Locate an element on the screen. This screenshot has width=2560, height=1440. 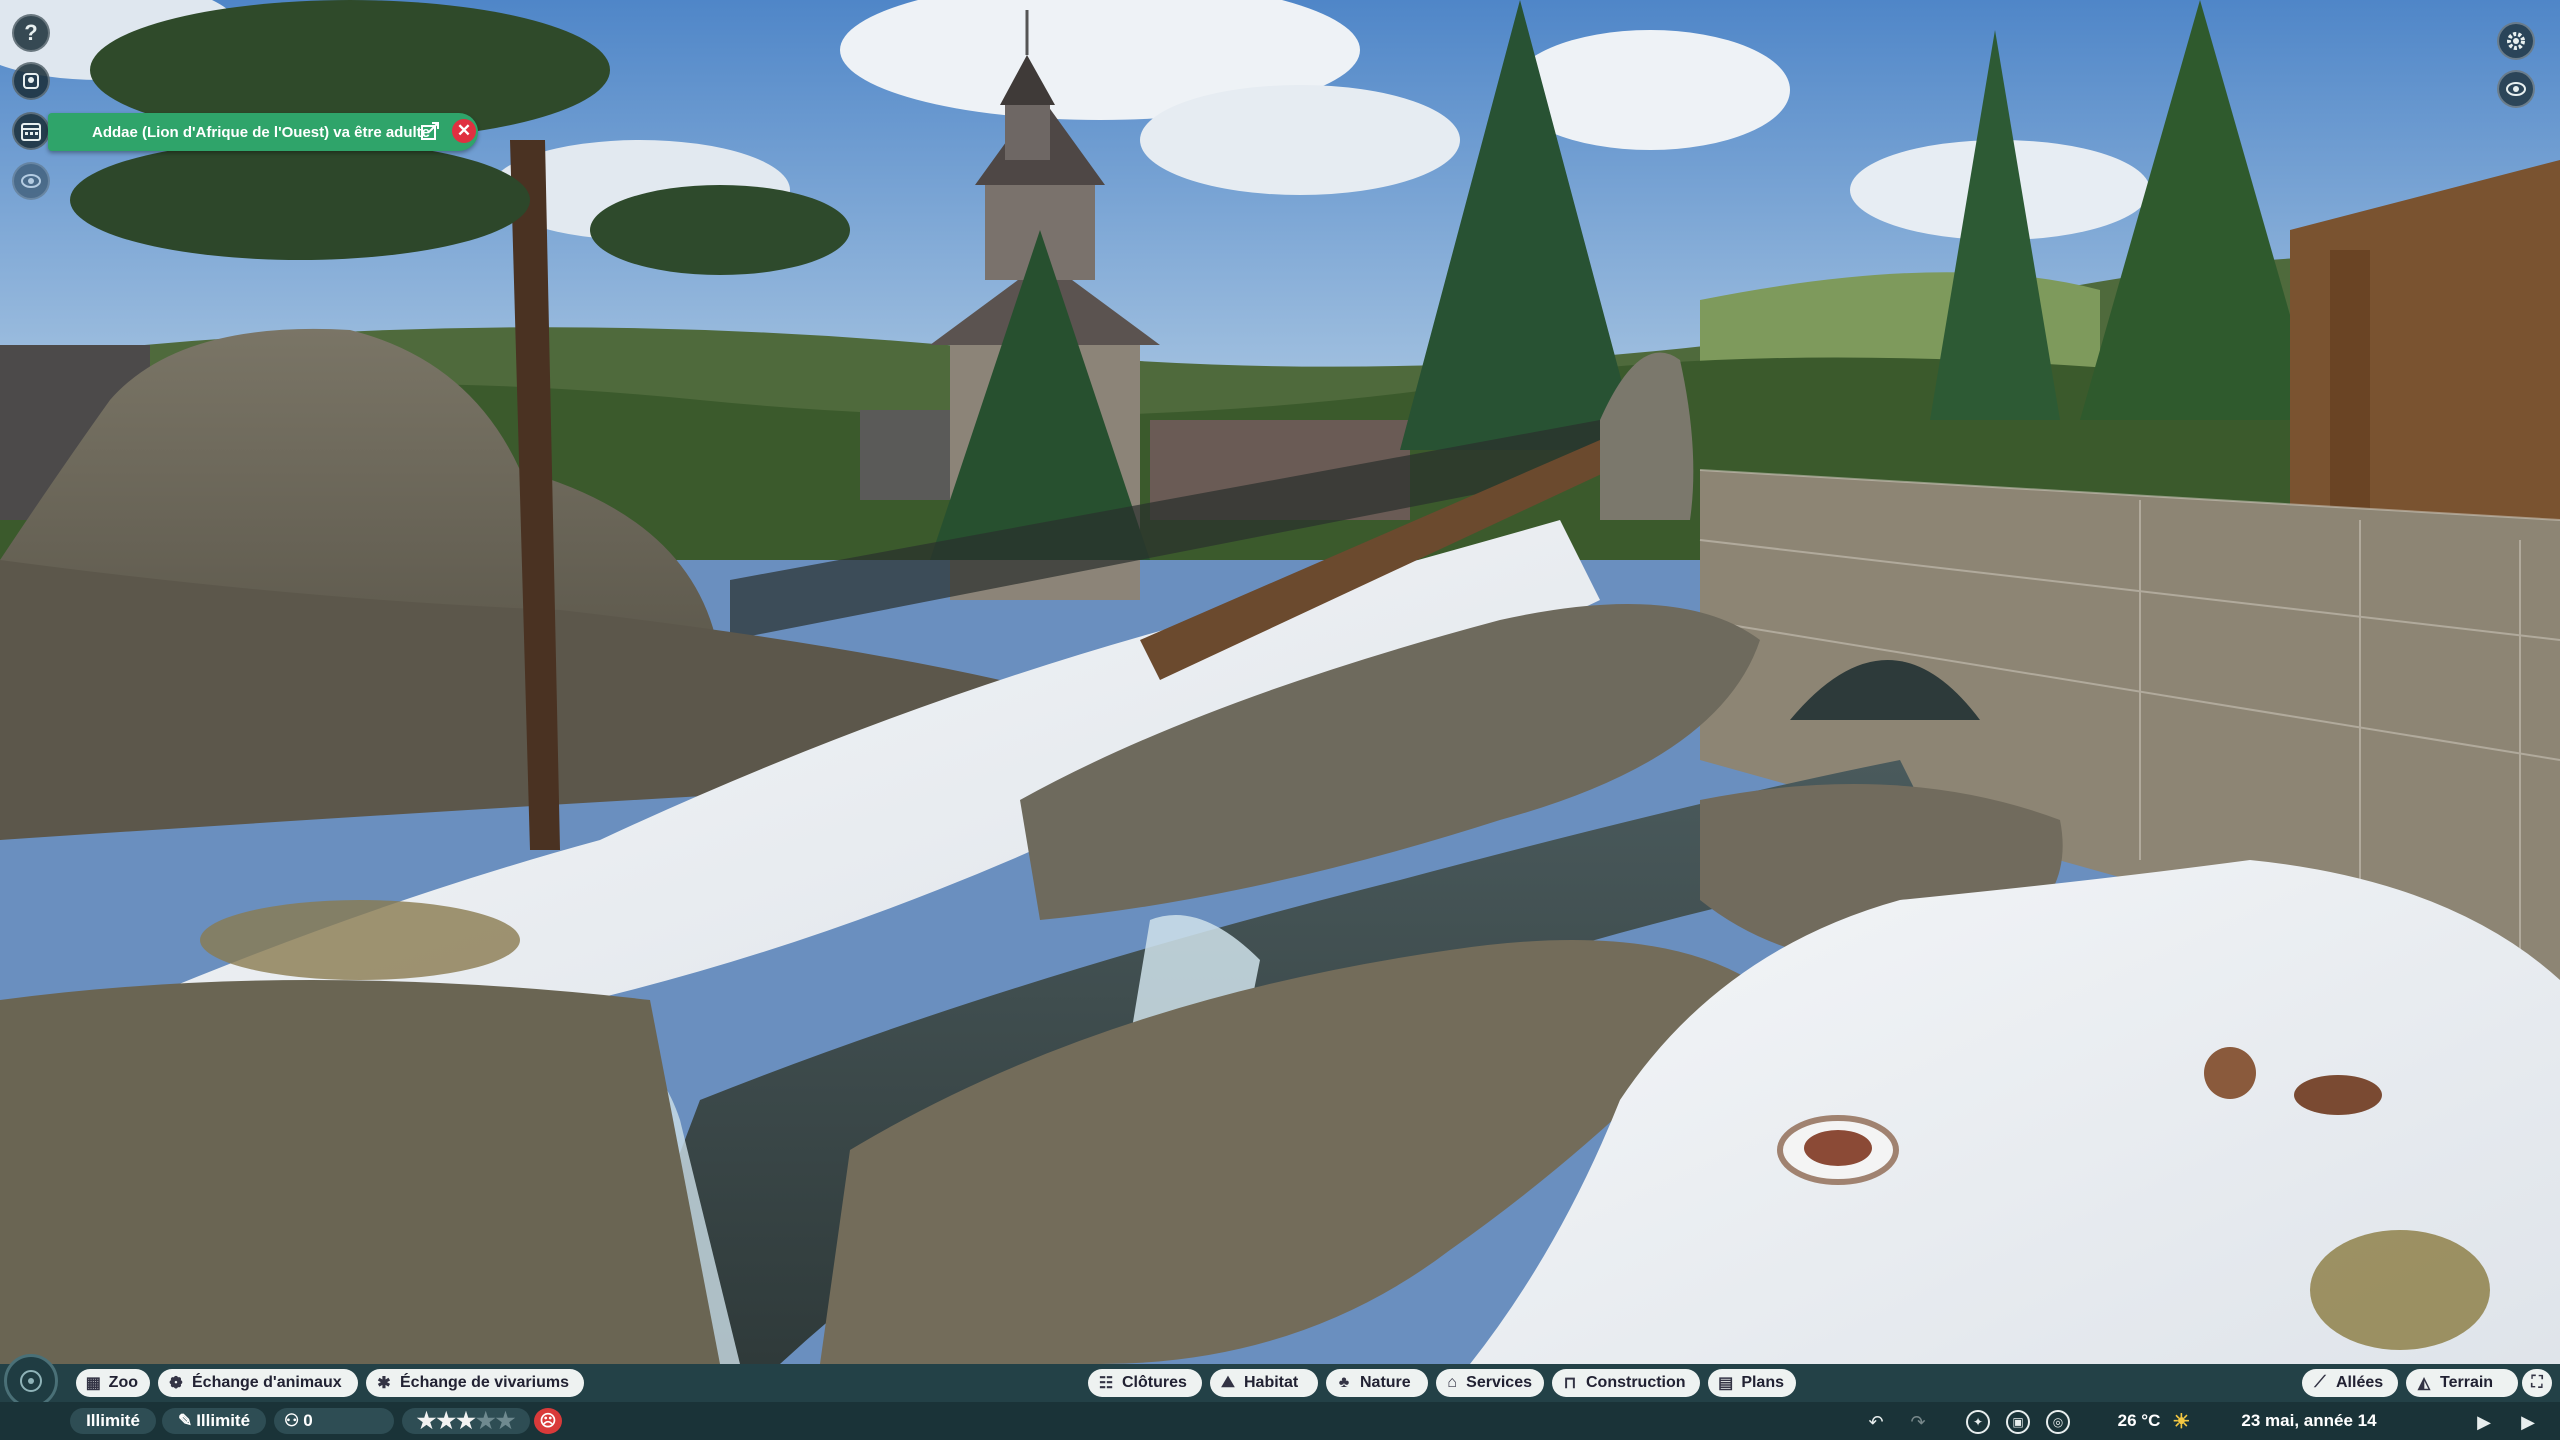
undo-icon: ↶ is located at coordinates (1876, 1421).